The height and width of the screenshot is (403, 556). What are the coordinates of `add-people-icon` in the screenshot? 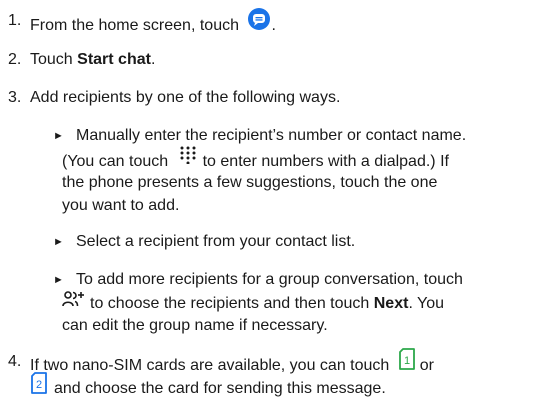 It's located at (73, 302).